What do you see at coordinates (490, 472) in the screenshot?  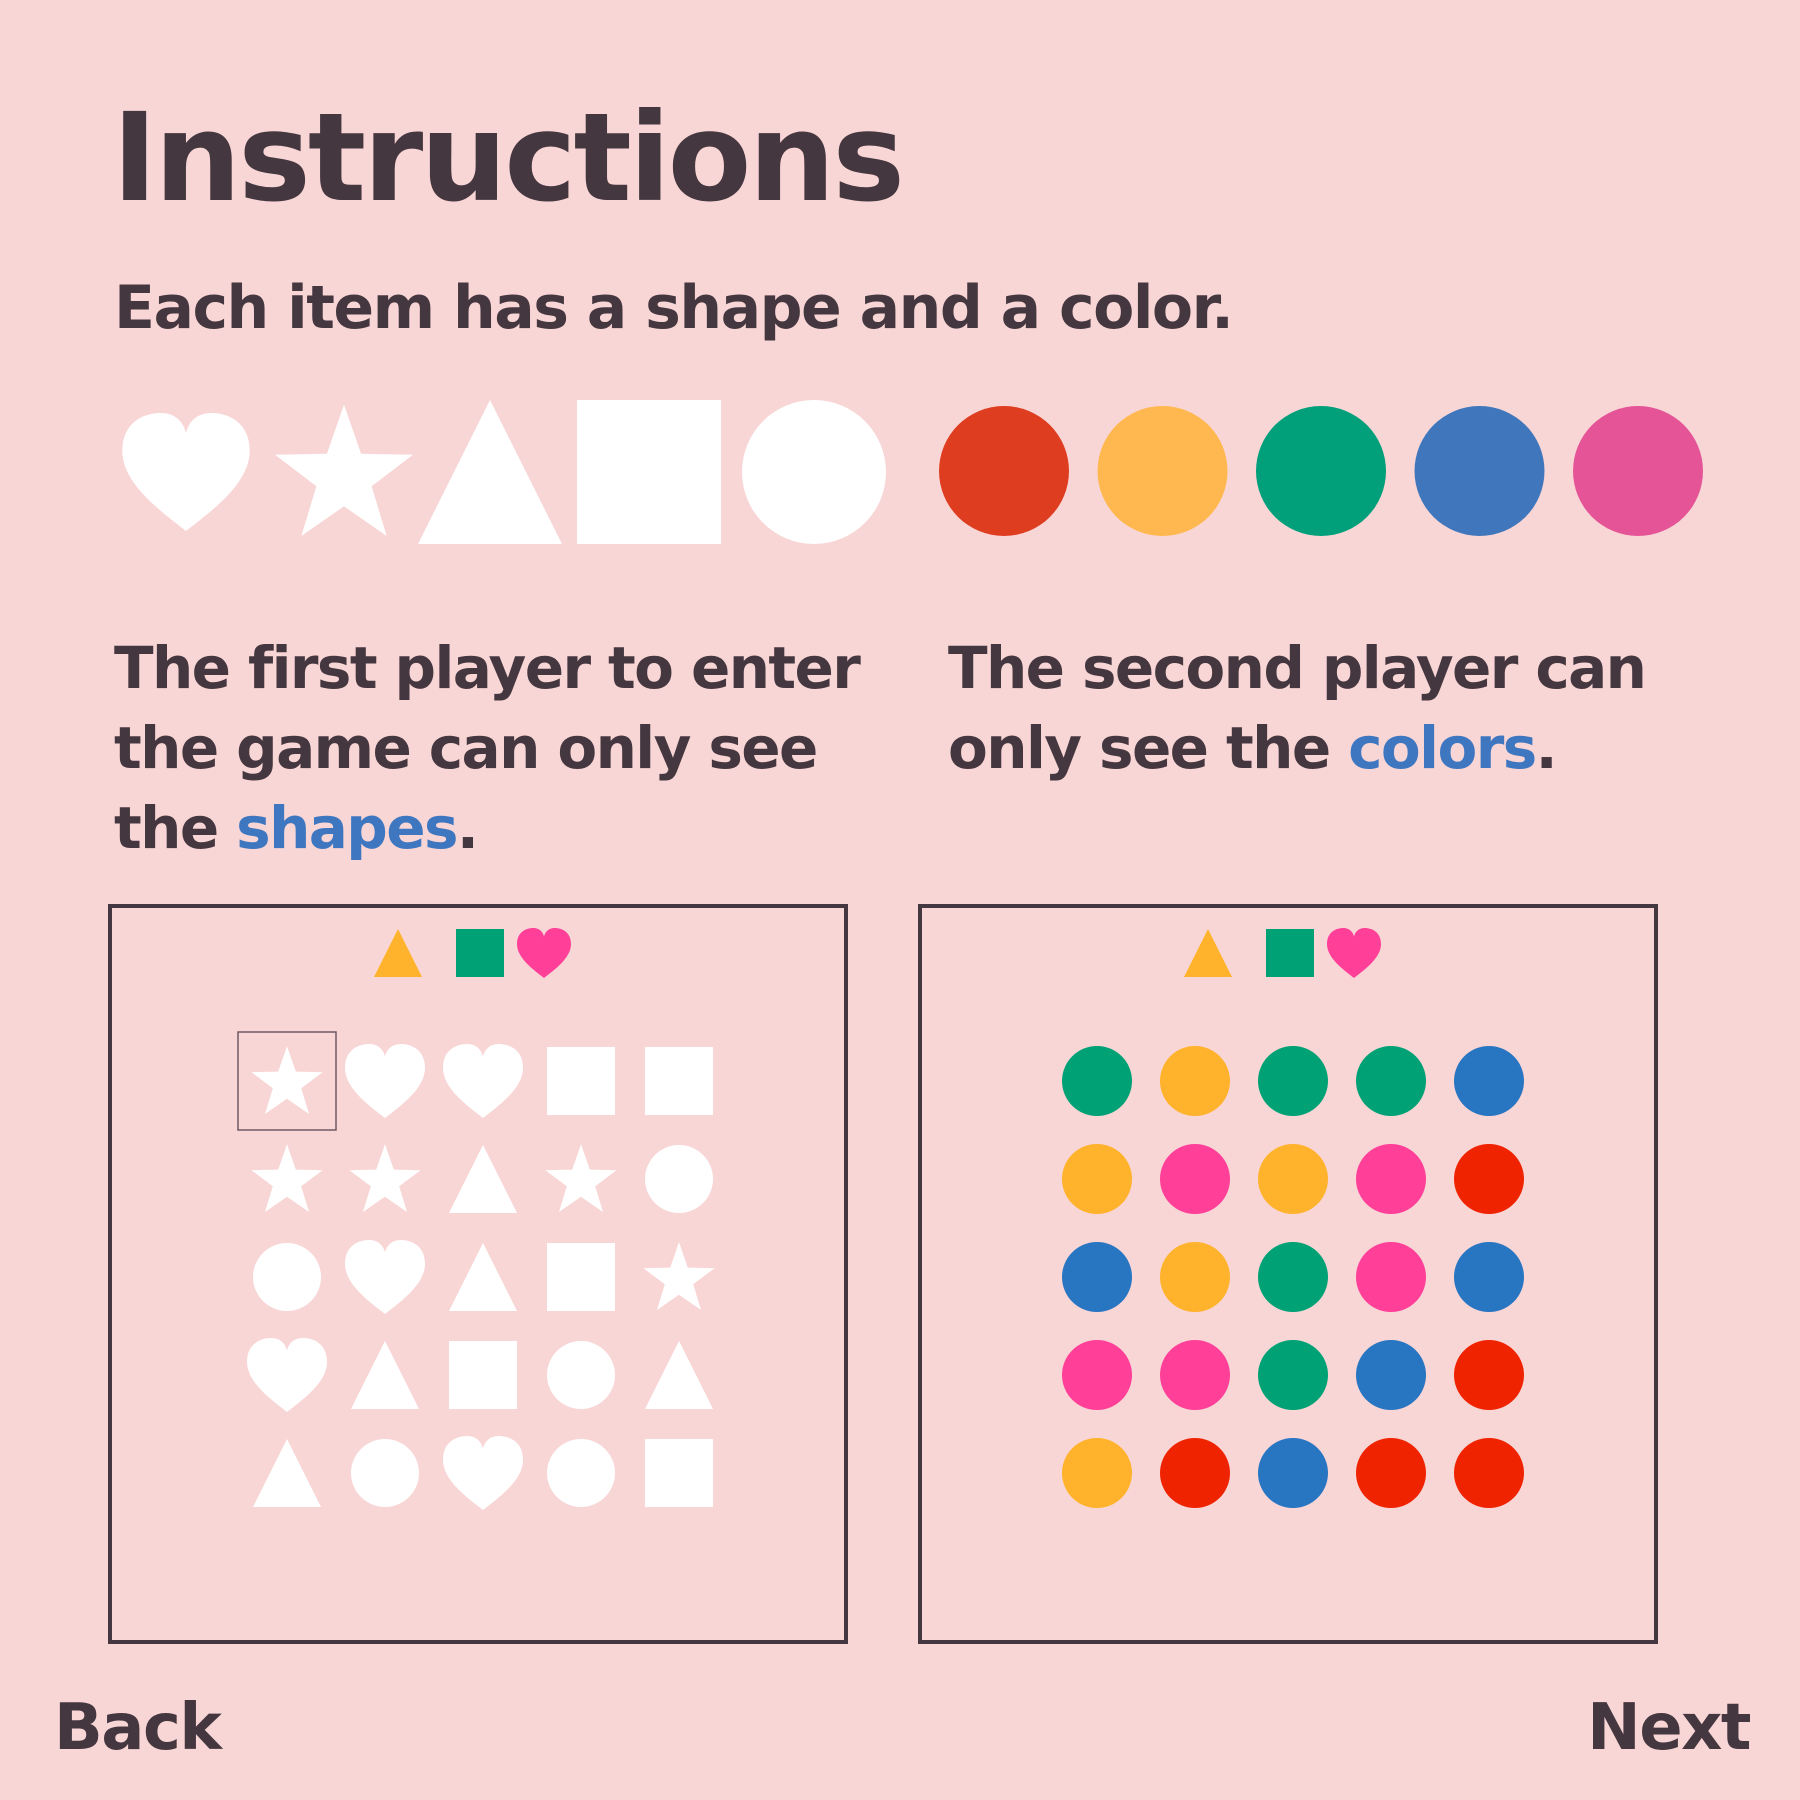 I see `legend-triangle-icon` at bounding box center [490, 472].